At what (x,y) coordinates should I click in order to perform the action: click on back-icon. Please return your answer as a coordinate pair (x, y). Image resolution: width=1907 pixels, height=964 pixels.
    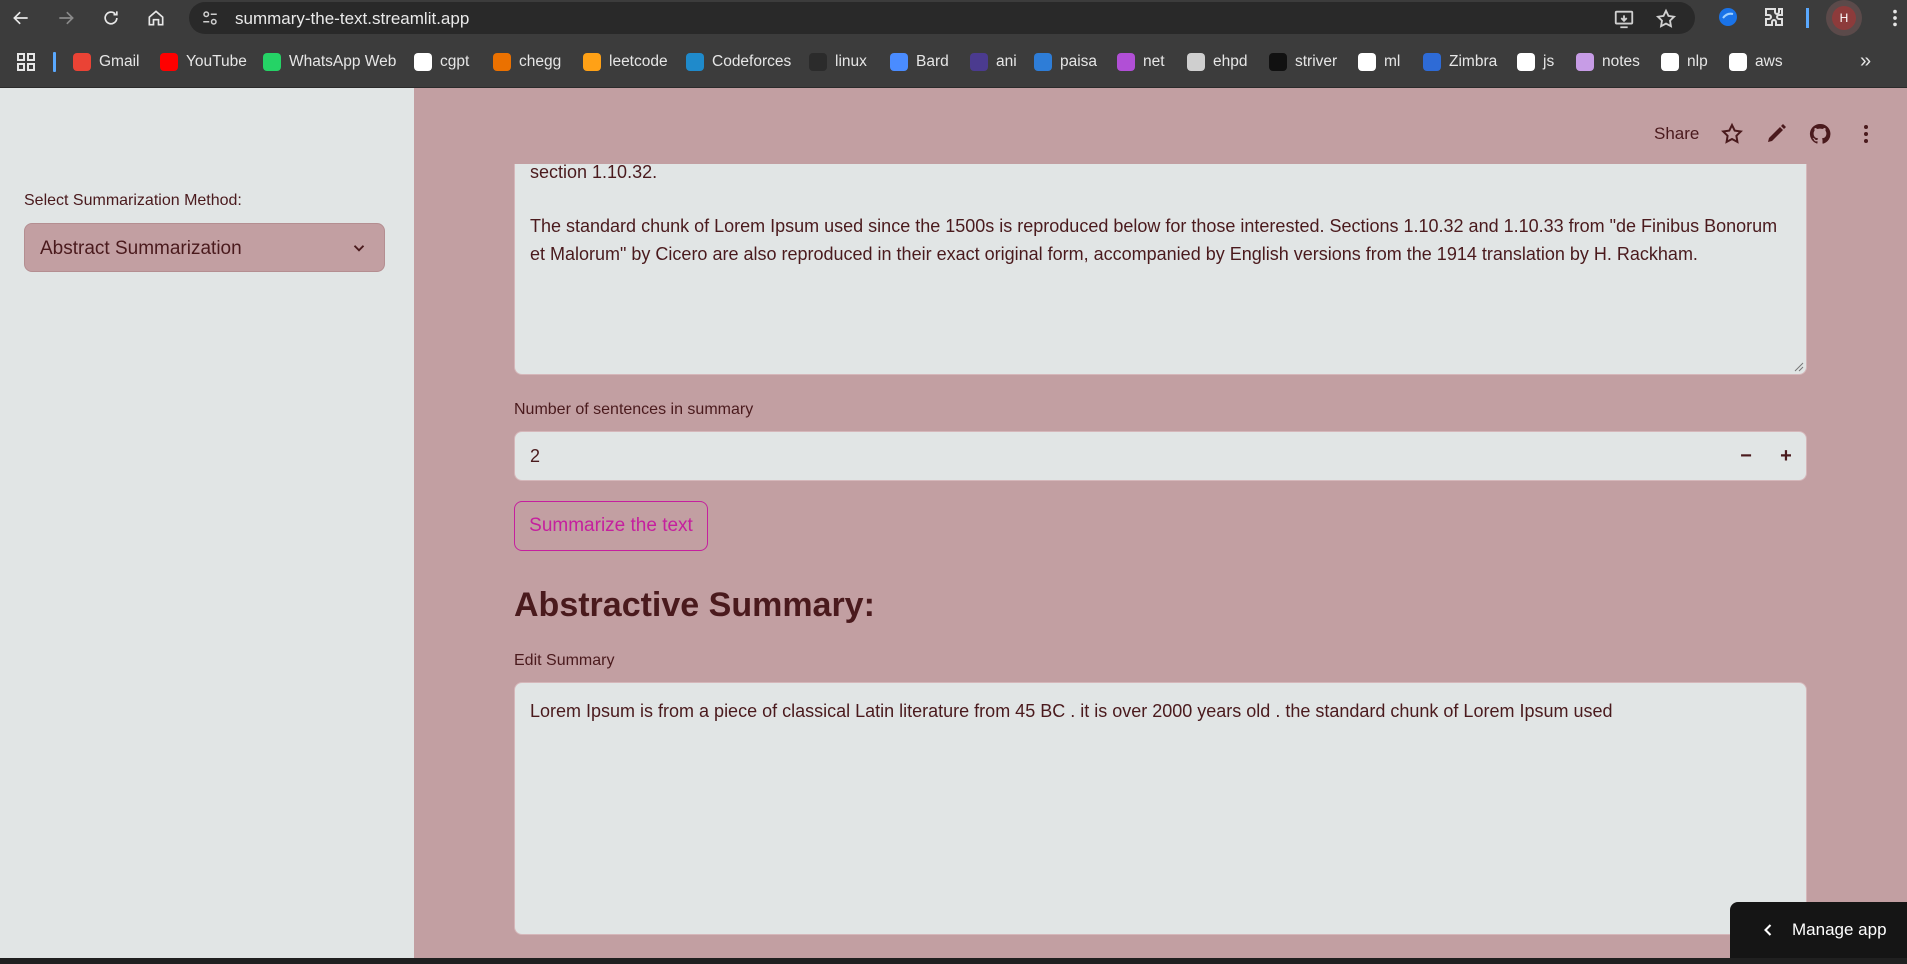
    Looking at the image, I should click on (21, 18).